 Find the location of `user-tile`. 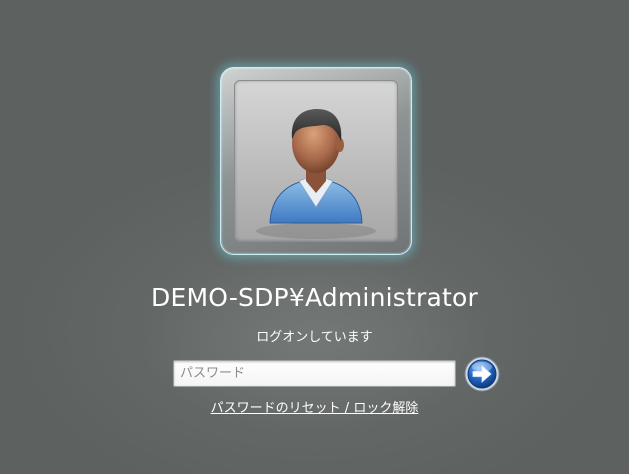

user-tile is located at coordinates (316, 161).